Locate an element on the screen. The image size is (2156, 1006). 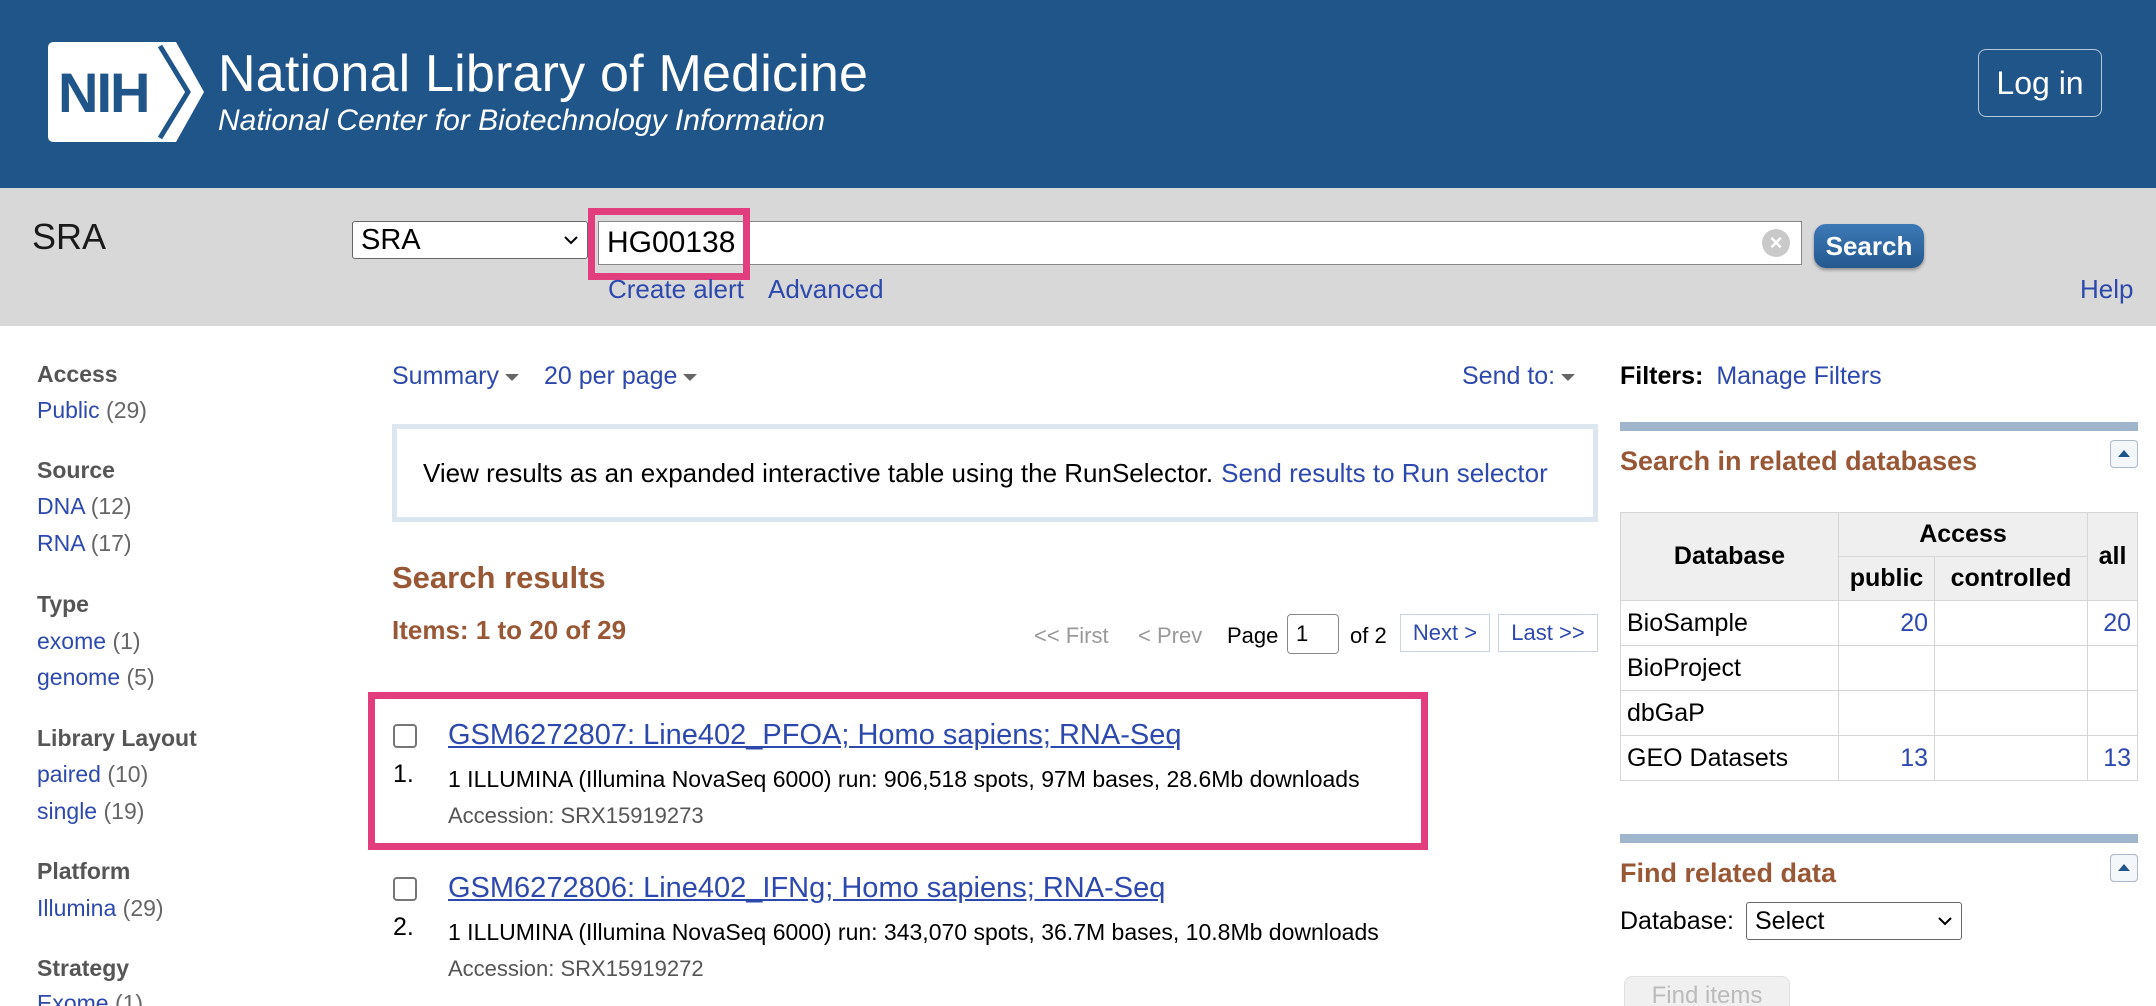
manage-filters-link: Manage Filters is located at coordinates (1798, 376).